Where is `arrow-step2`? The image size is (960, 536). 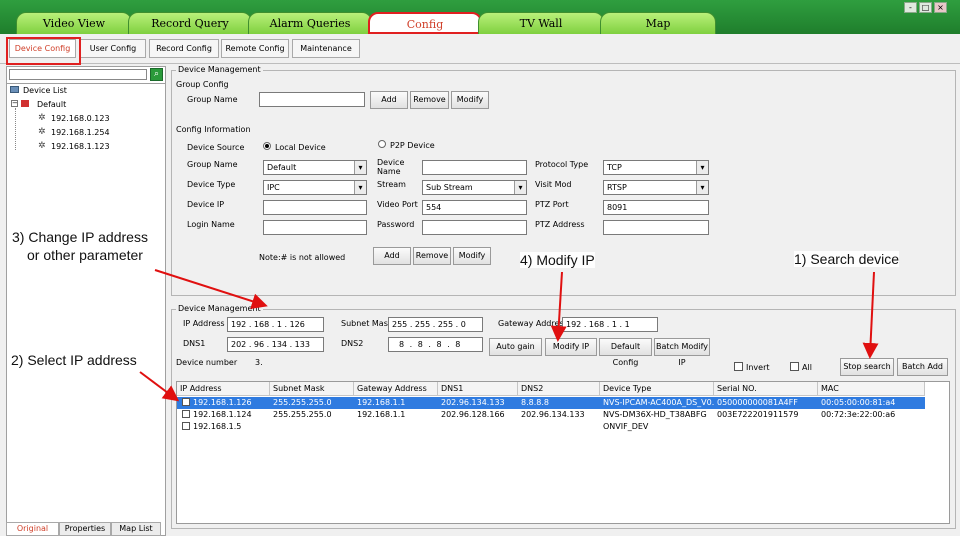 arrow-step2 is located at coordinates (159, 386).